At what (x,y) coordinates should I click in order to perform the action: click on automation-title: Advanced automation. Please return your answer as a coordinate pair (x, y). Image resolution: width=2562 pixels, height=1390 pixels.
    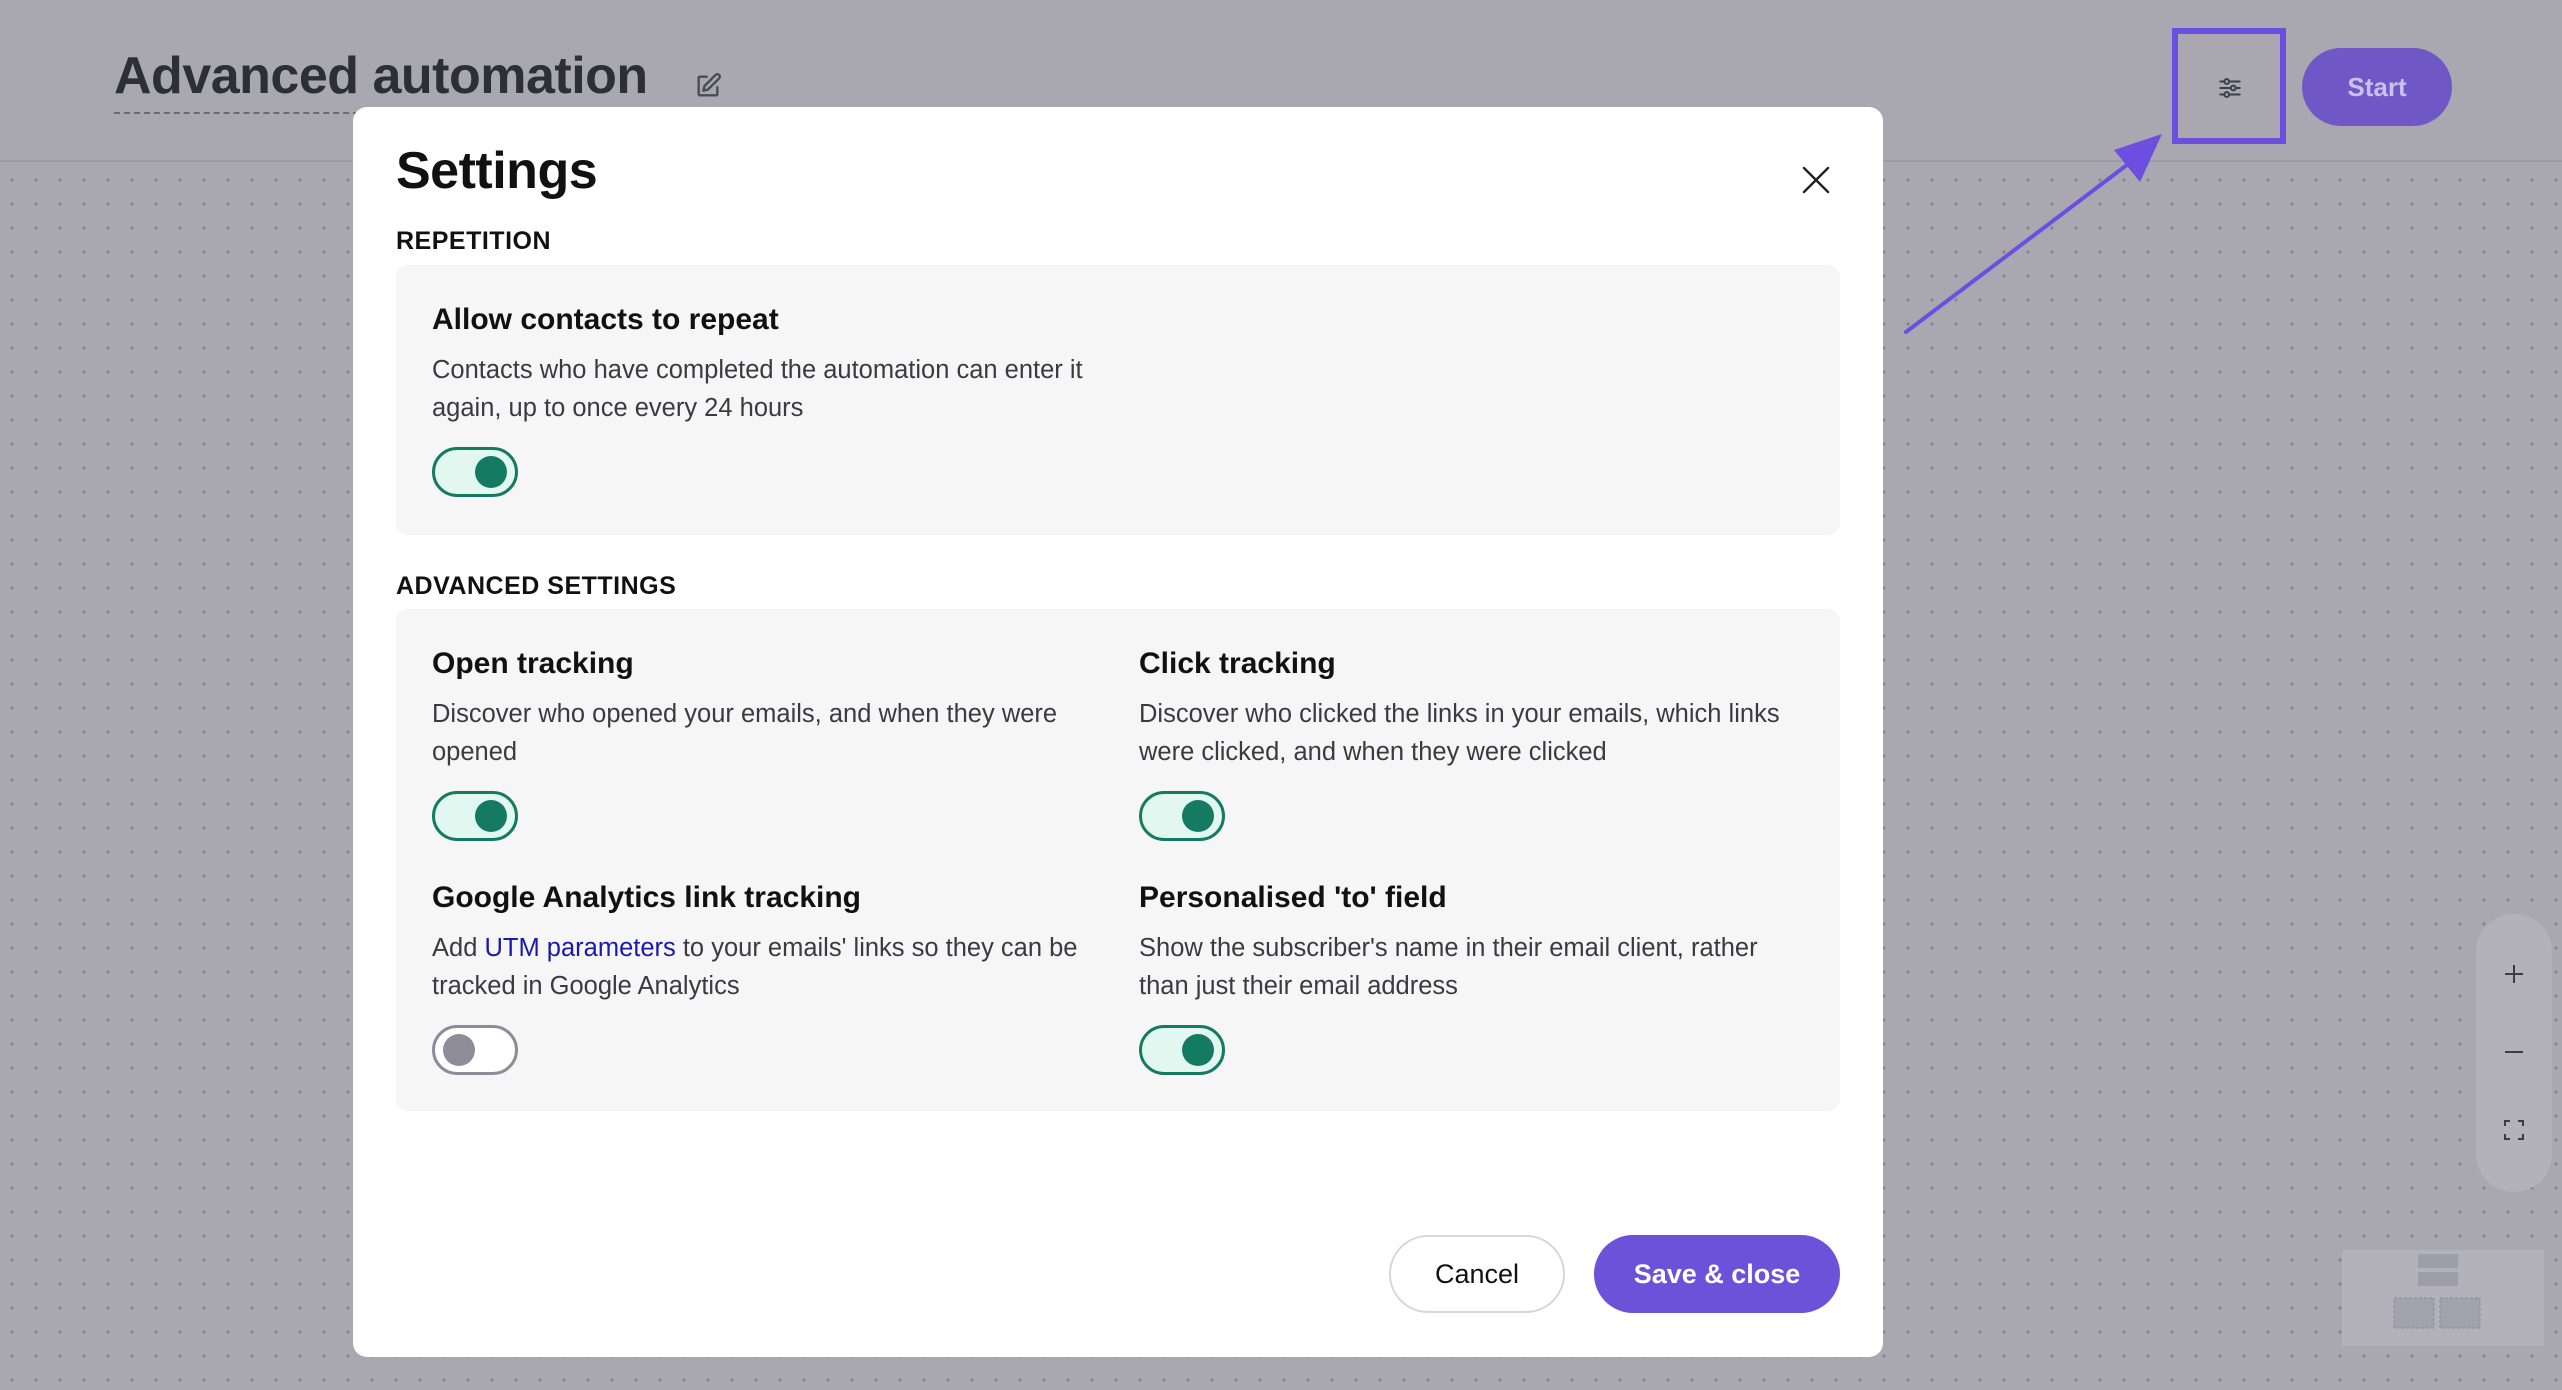
    Looking at the image, I should click on (381, 80).